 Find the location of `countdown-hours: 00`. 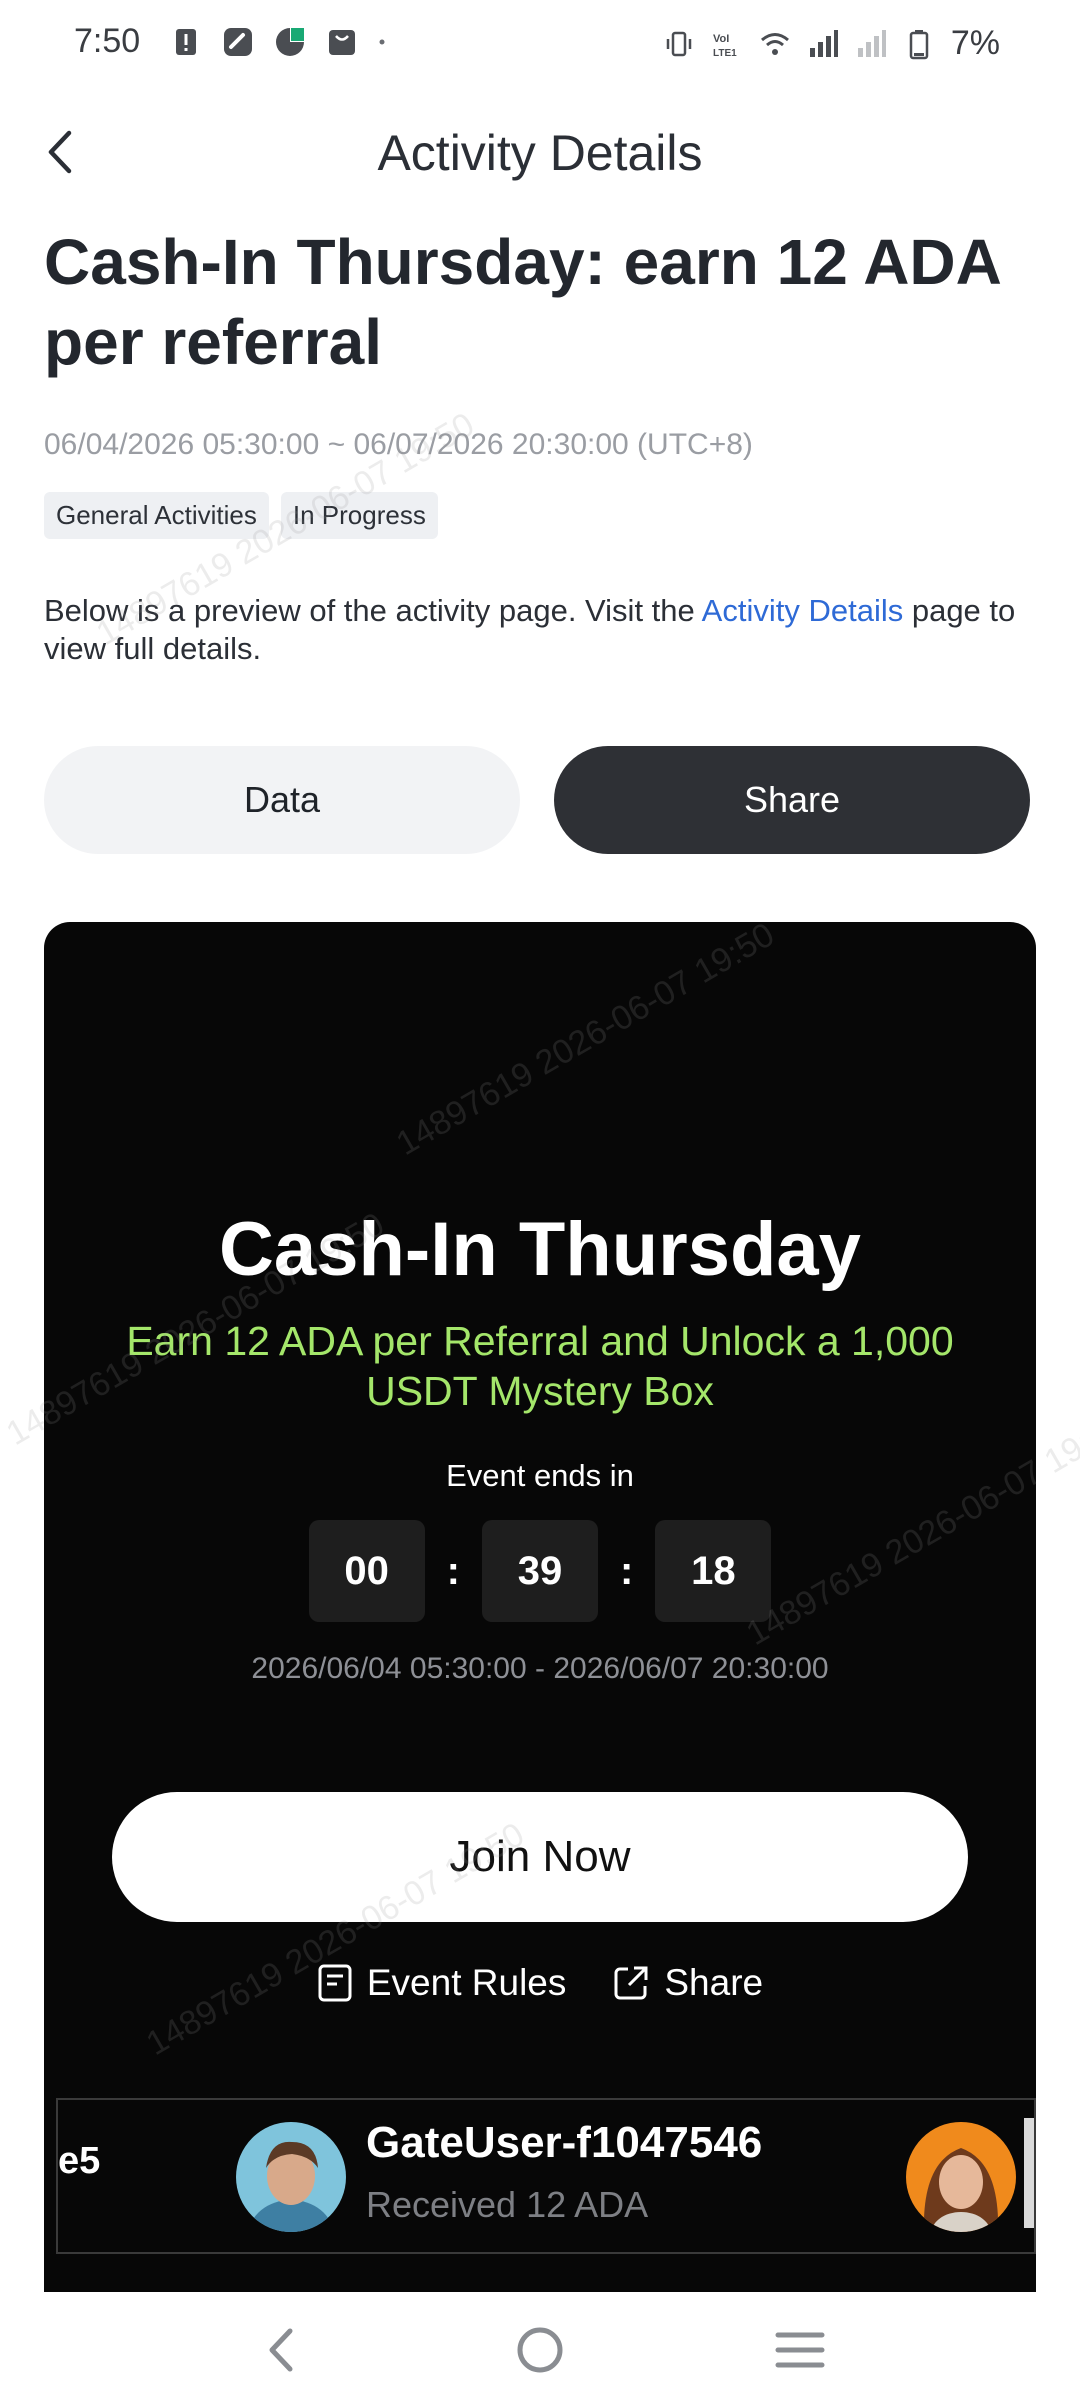

countdown-hours: 00 is located at coordinates (366, 1571).